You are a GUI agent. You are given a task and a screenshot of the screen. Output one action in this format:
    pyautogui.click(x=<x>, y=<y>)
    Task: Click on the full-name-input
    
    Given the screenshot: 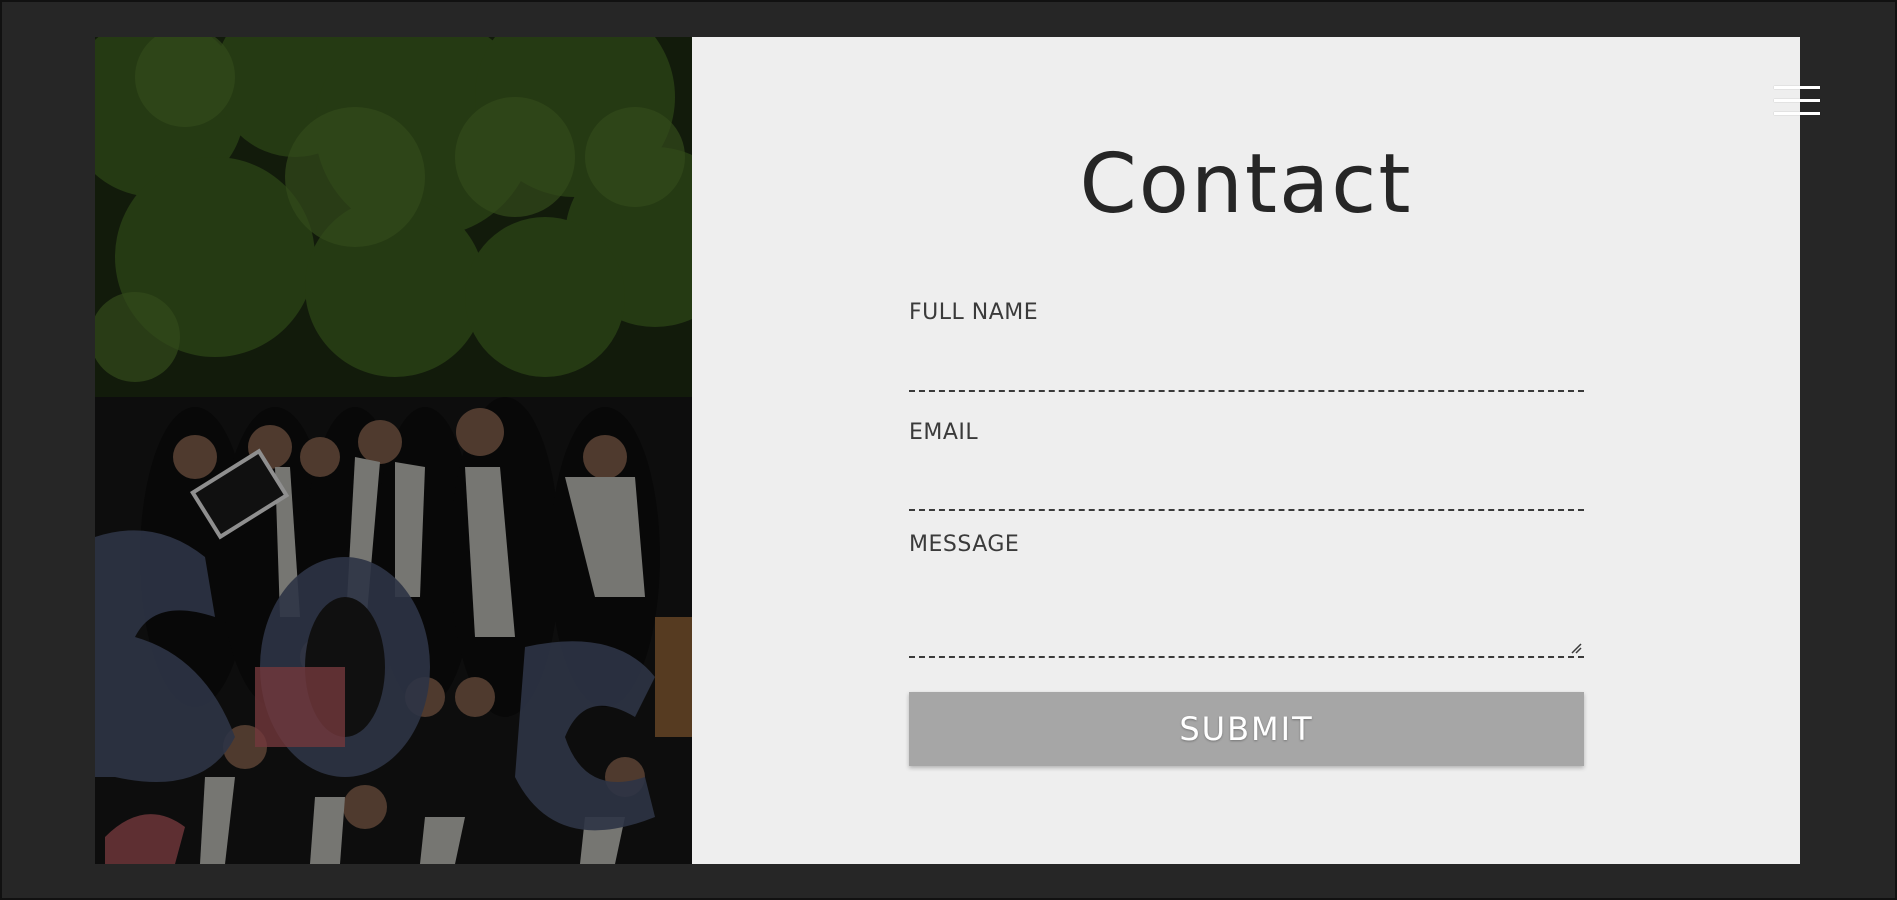 What is the action you would take?
    pyautogui.click(x=1248, y=351)
    